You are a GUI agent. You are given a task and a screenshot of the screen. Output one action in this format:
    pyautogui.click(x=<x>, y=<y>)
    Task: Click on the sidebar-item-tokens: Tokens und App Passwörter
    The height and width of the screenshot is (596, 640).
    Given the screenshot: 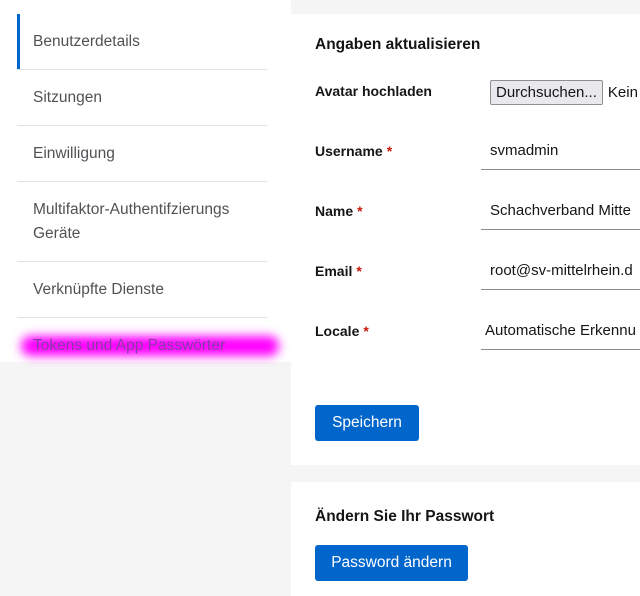 What is the action you would take?
    pyautogui.click(x=142, y=346)
    